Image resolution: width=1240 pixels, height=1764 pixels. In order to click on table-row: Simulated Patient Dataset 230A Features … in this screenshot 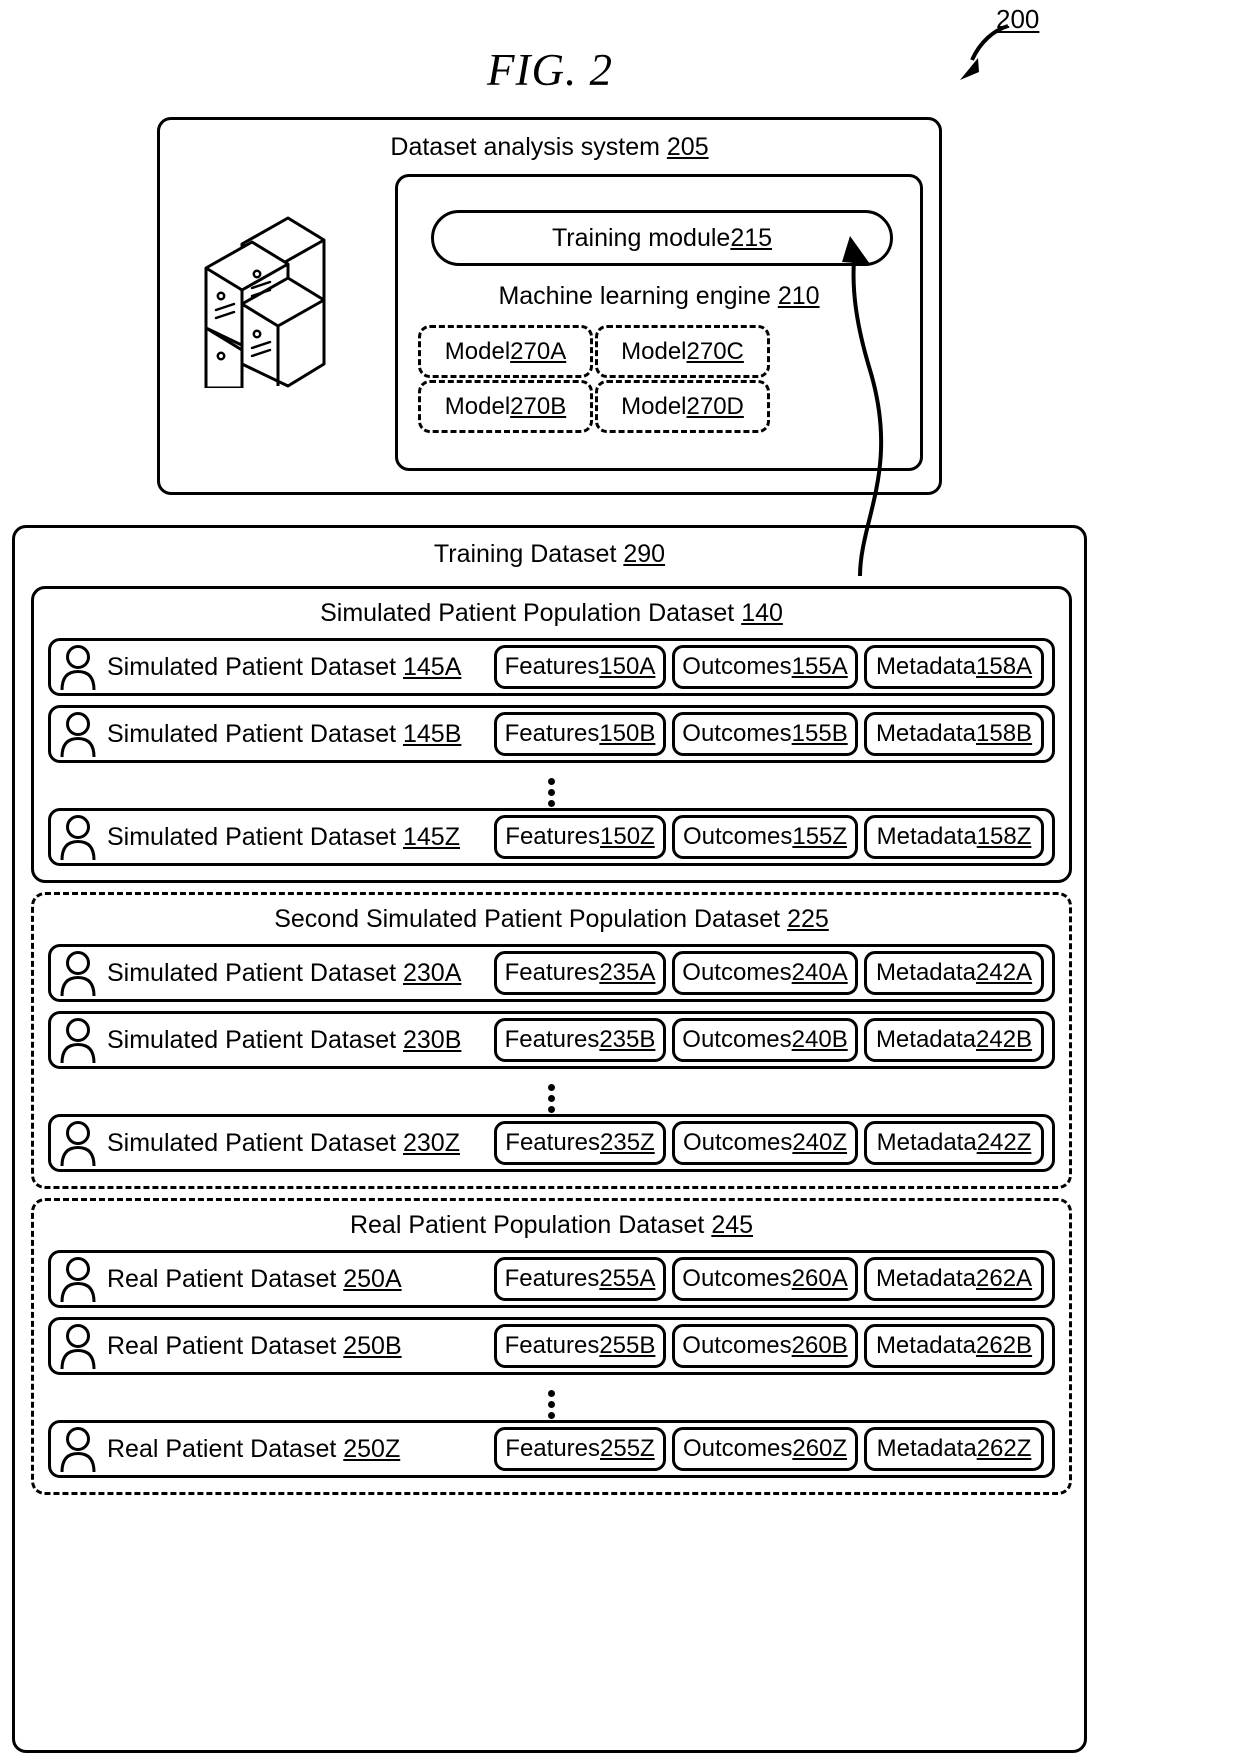, I will do `click(551, 973)`.